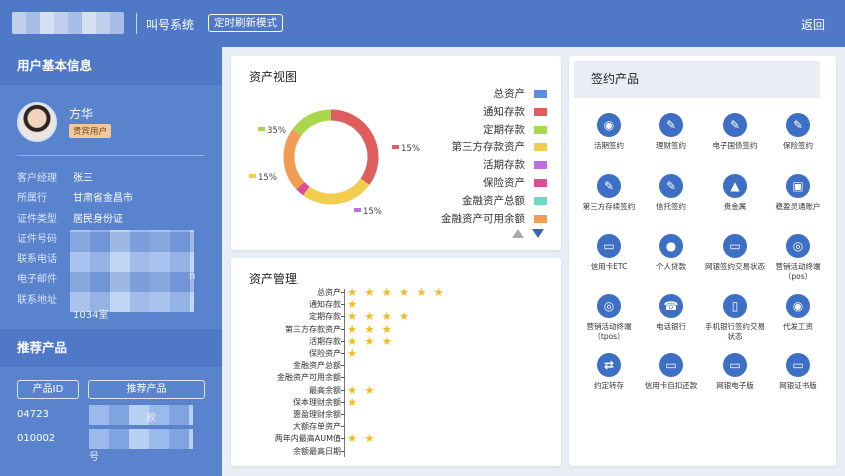 This screenshot has width=845, height=476. I want to click on signed-product-item: ◎ 营销活动终端（tpos）, so click(609, 318).